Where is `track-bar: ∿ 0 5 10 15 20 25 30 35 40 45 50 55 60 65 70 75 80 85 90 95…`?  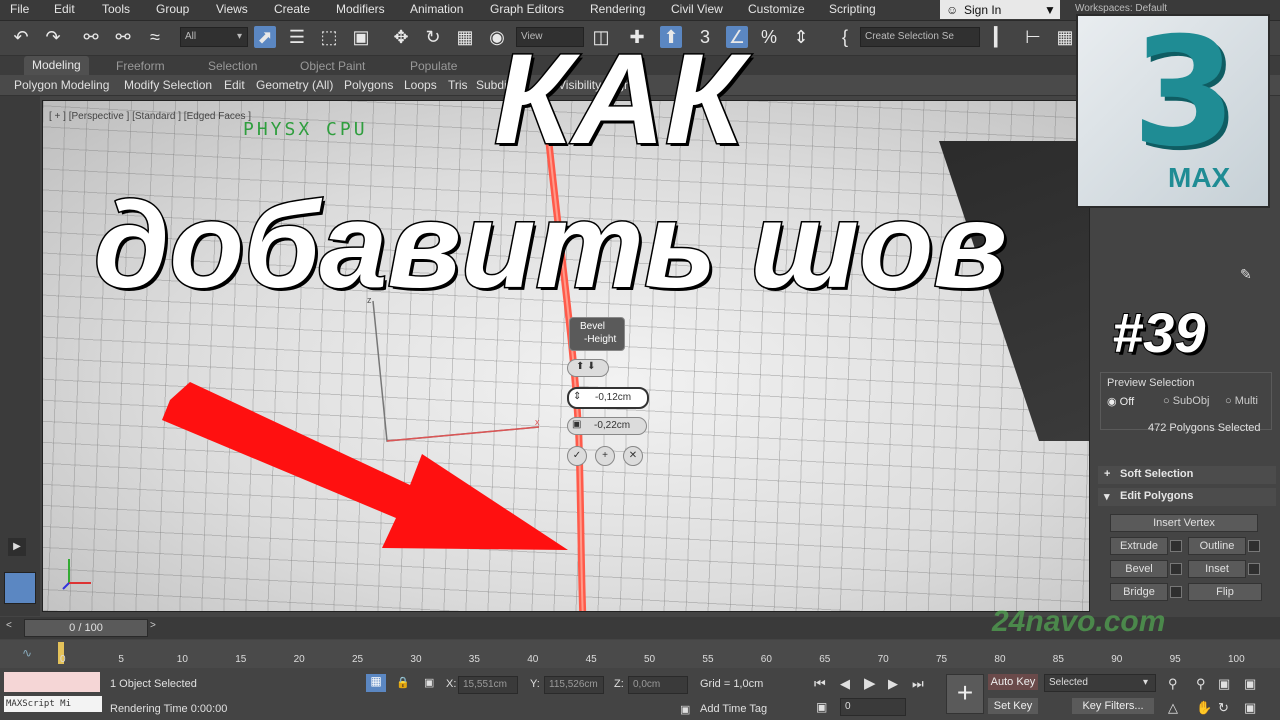 track-bar: ∿ 0 5 10 15 20 25 30 35 40 45 50 55 60 65 70 75 80 85 90 95… is located at coordinates (640, 654).